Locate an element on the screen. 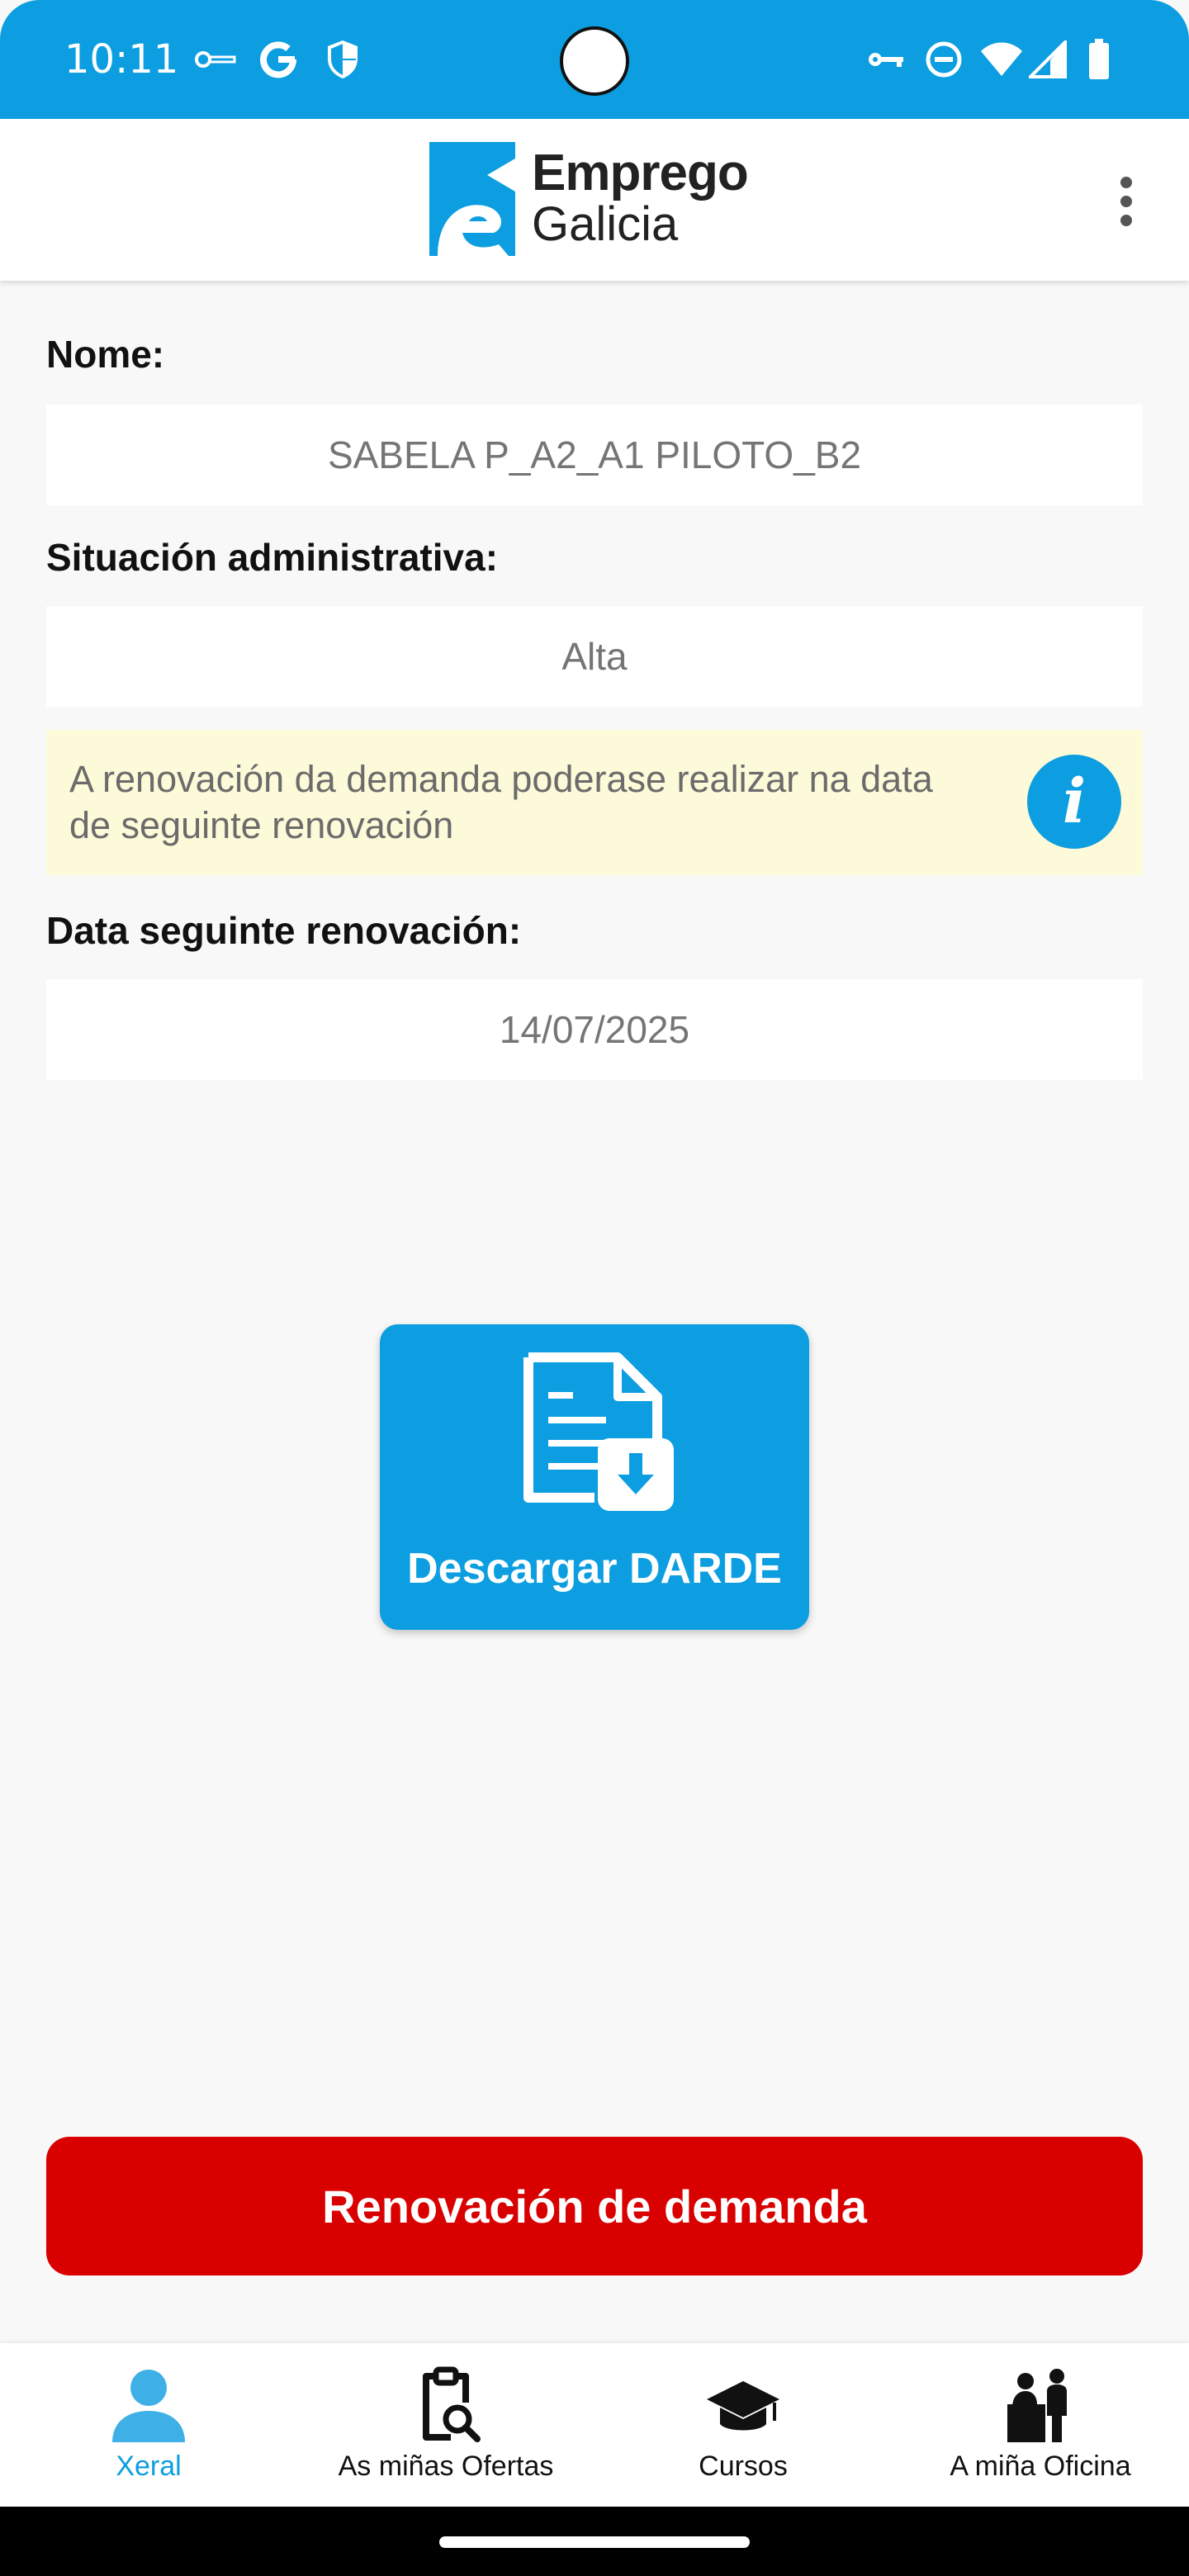 Image resolution: width=1189 pixels, height=2576 pixels. emprego-galicia-logo: Emprego Galicia is located at coordinates (602, 200).